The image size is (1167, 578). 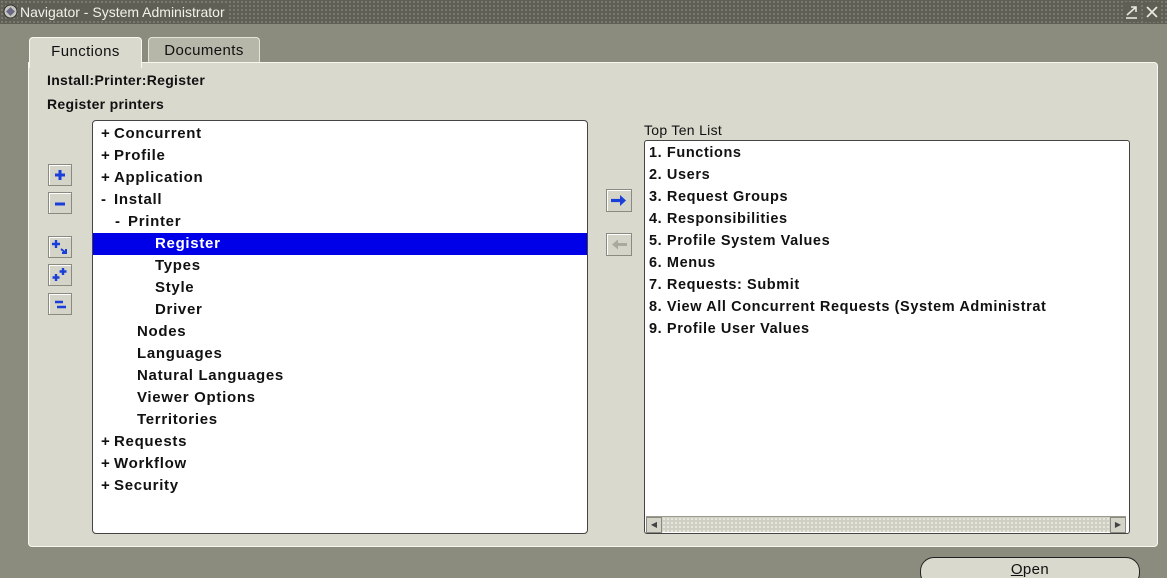 I want to click on top-ten-item: 9. Profile User Values, so click(x=729, y=329).